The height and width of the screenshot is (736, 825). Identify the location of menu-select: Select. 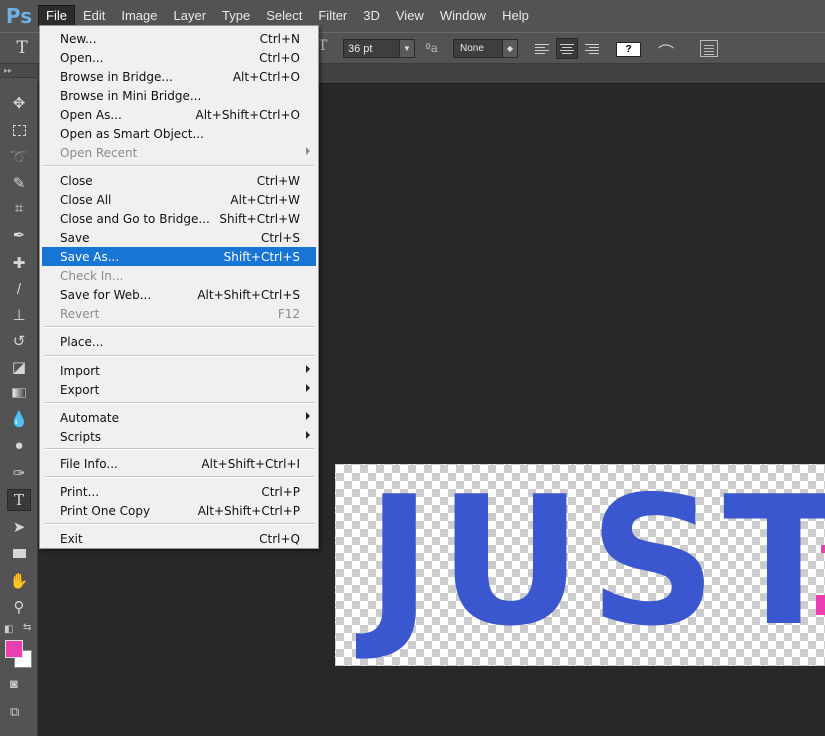
(284, 16).